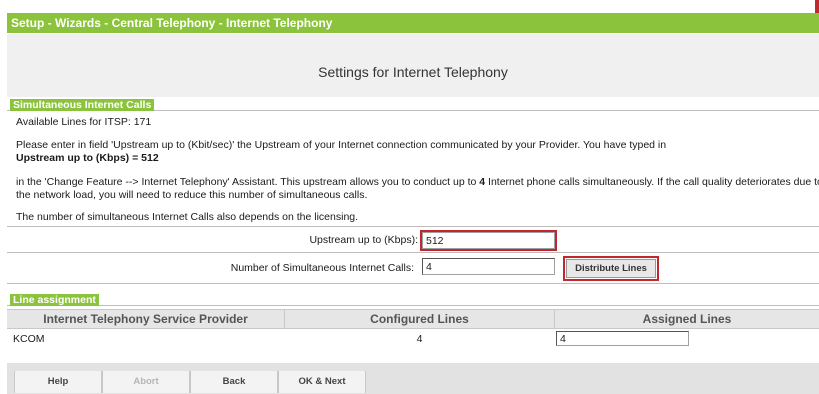 This screenshot has width=819, height=394. Describe the element at coordinates (58, 382) in the screenshot. I see `help-button: Help` at that location.